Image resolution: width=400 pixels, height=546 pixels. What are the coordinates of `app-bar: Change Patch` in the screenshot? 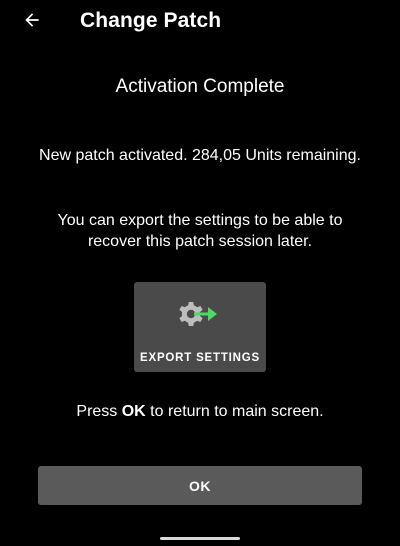 It's located at (200, 22).